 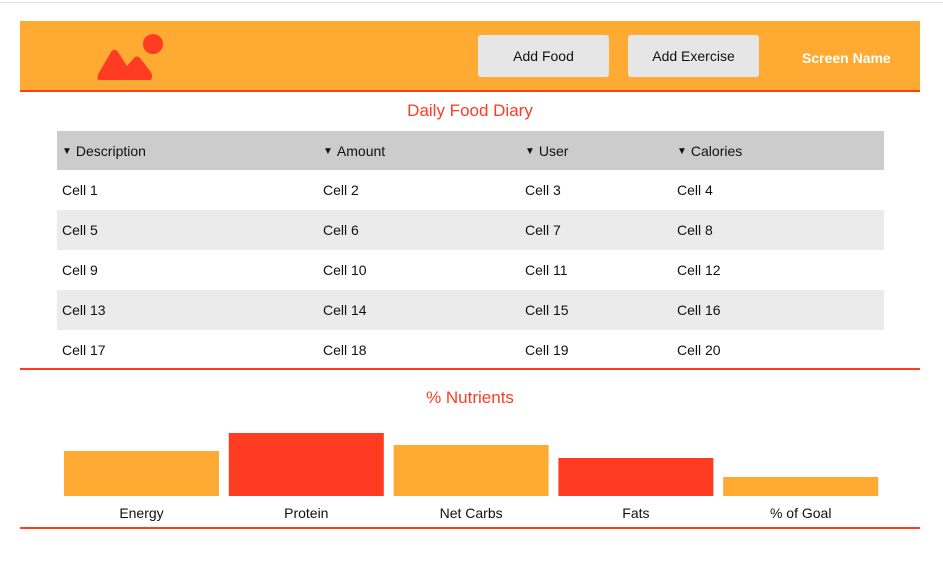 I want to click on column-header-user: ▼ User, so click(x=546, y=150).